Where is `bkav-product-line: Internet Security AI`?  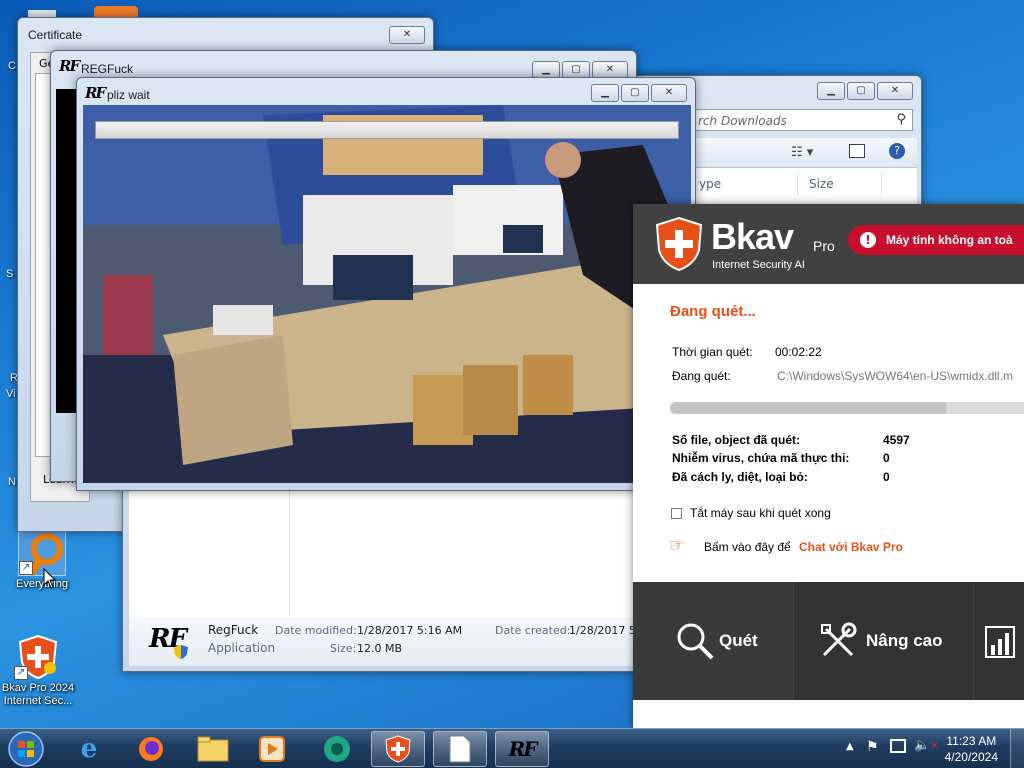
bkav-product-line: Internet Security AI is located at coordinates (758, 265).